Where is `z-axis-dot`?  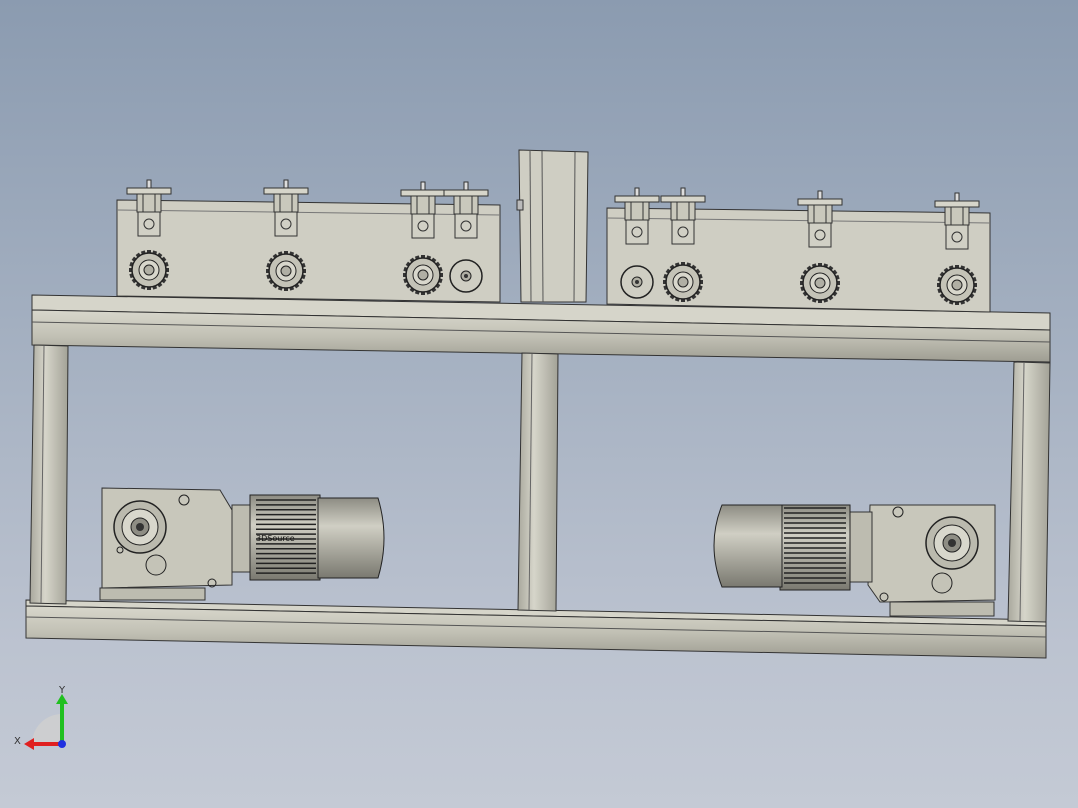
z-axis-dot is located at coordinates (62, 744).